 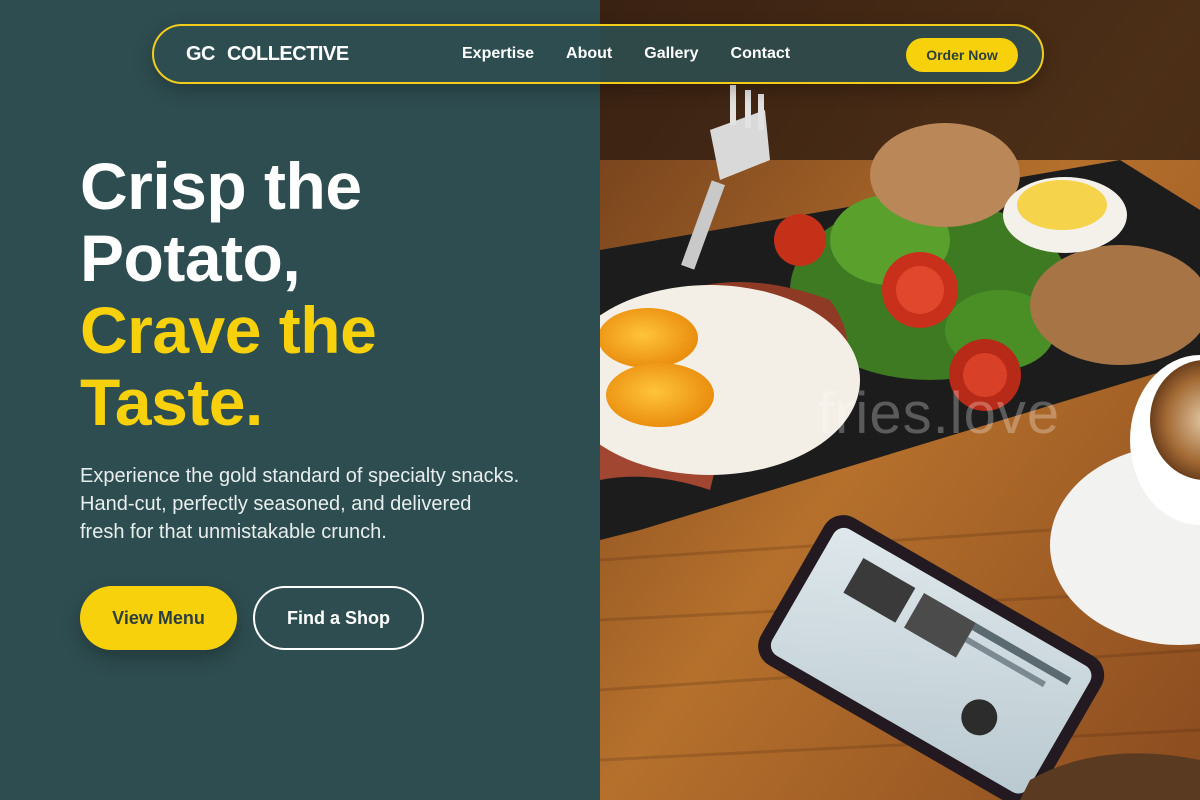 I want to click on view-menu-button: View Menu, so click(x=158, y=618).